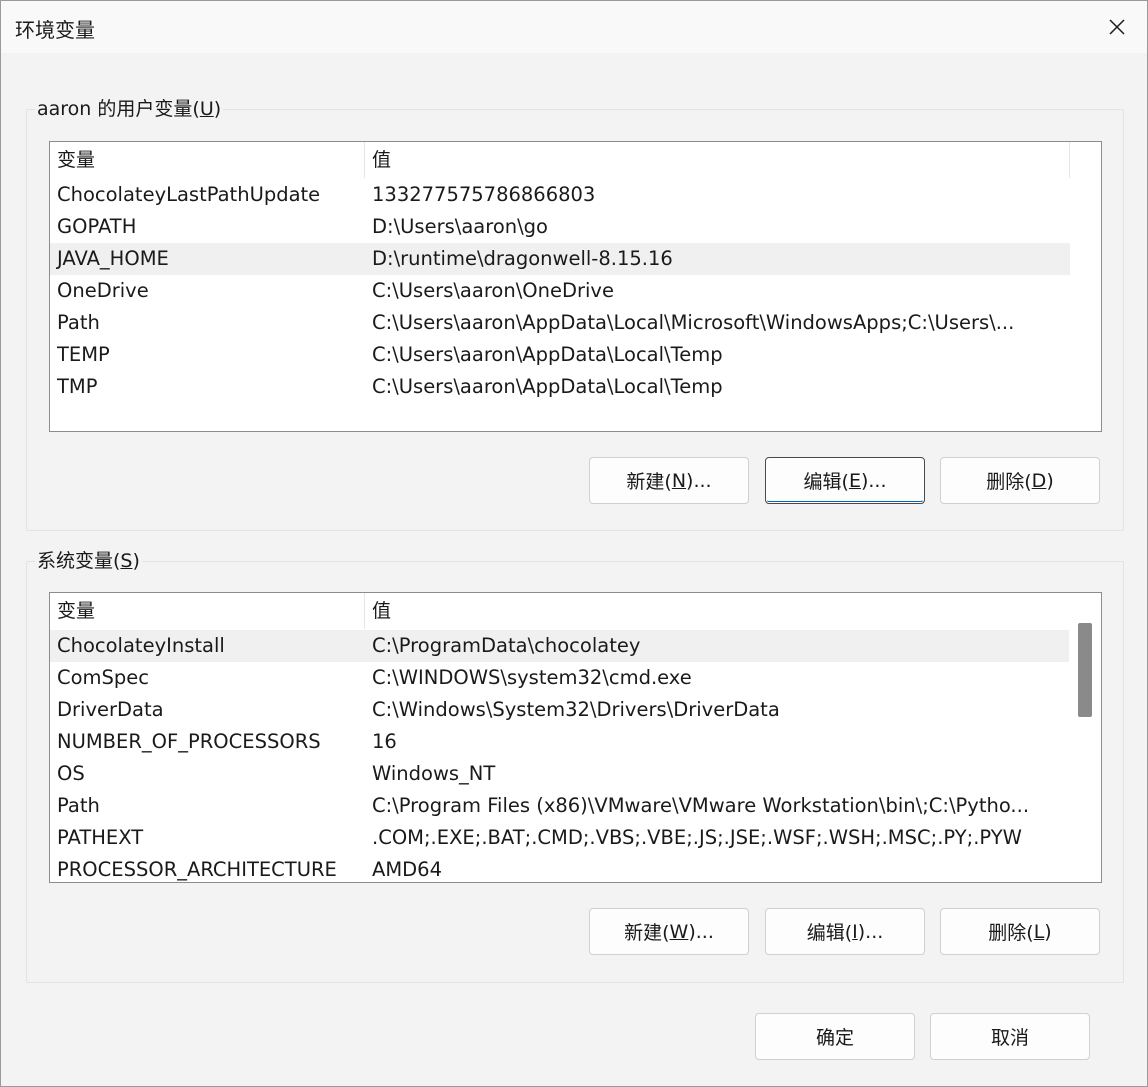 The width and height of the screenshot is (1148, 1087). I want to click on var-name: NUMBER_OF_PROCESSORS, so click(189, 741).